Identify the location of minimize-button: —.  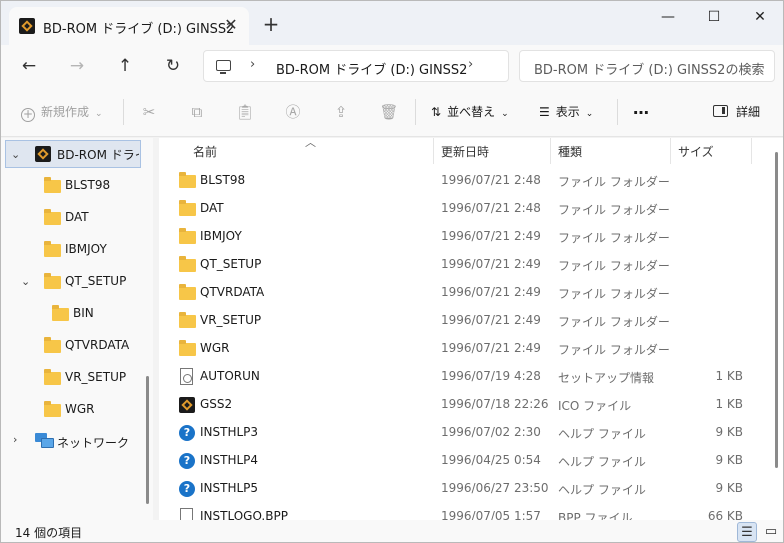
(668, 17).